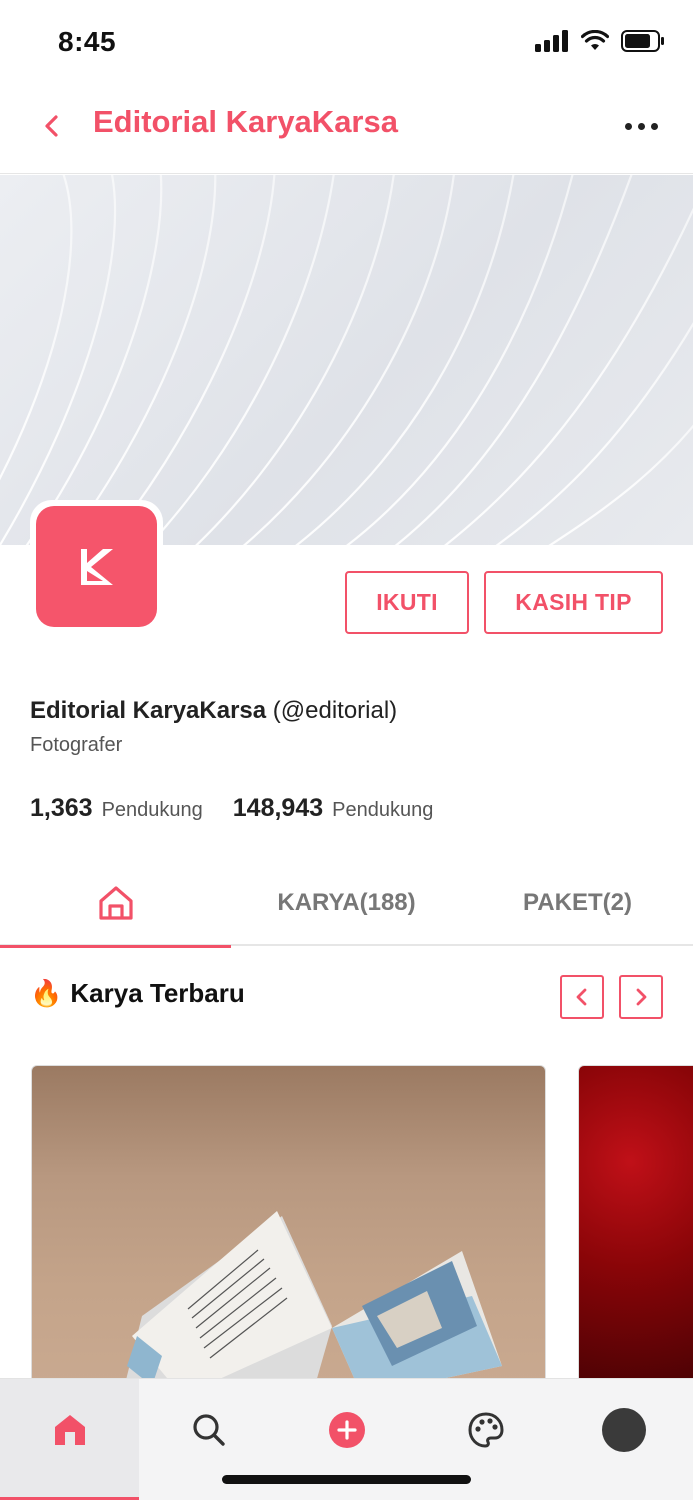 The height and width of the screenshot is (1500, 693). I want to click on plus-circle-icon, so click(347, 1430).